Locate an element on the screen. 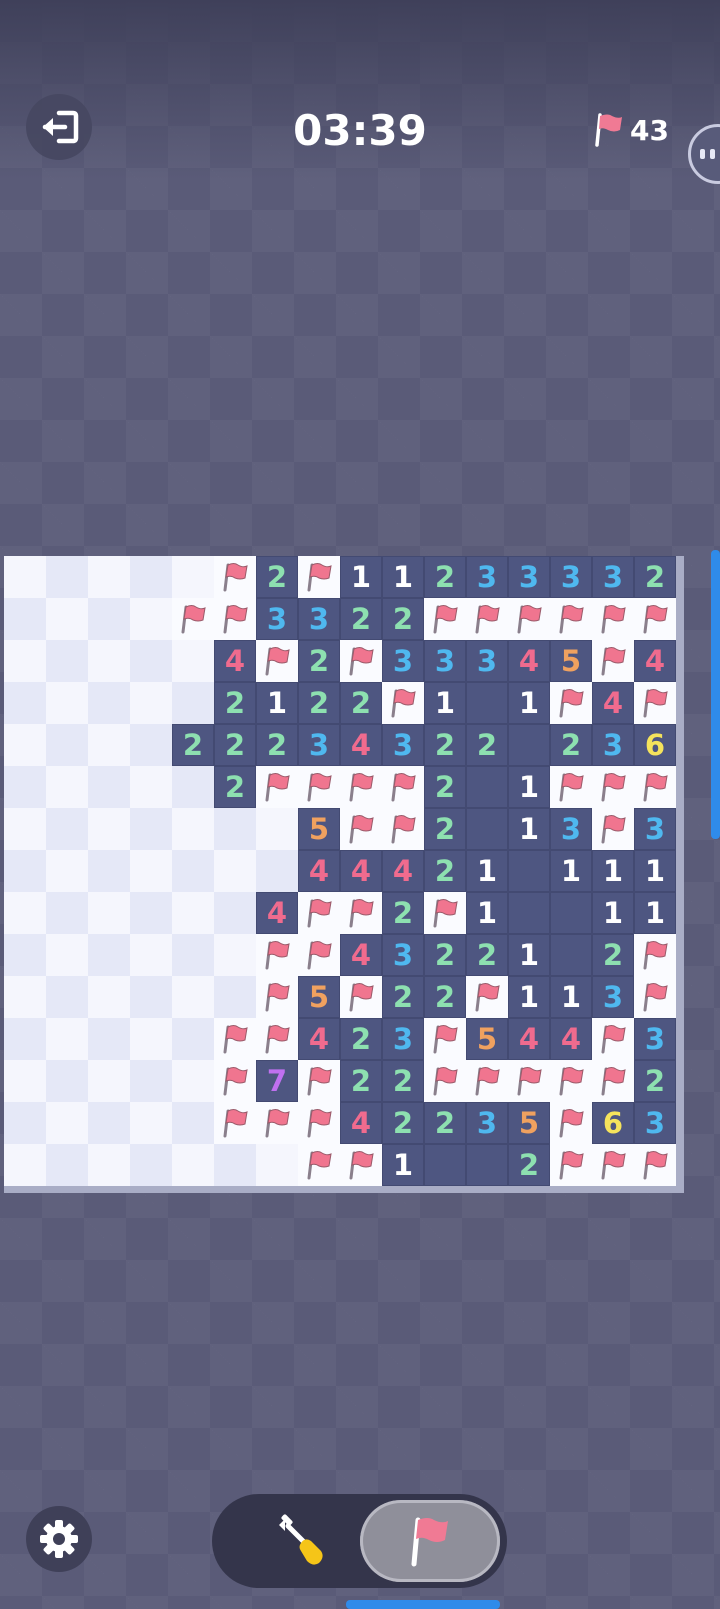 This screenshot has height=1609, width=720. number-cell: 7 is located at coordinates (277, 1081).